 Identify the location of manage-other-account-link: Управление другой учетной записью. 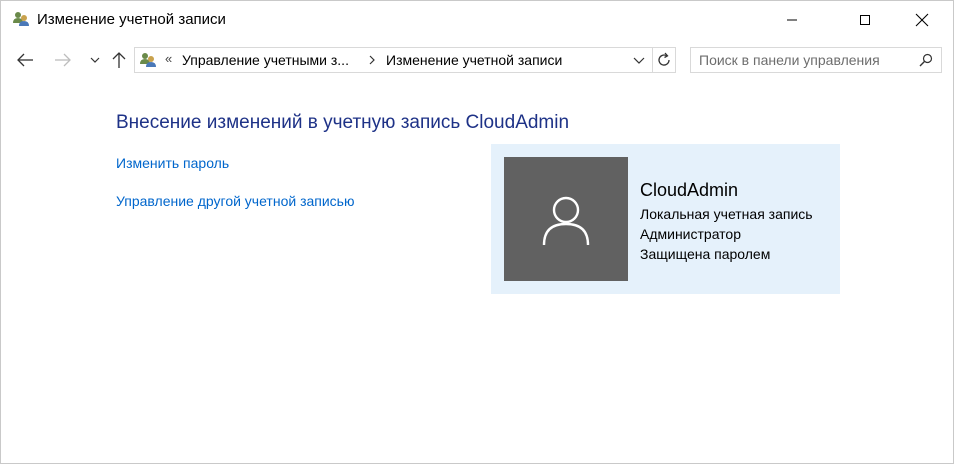
(235, 201).